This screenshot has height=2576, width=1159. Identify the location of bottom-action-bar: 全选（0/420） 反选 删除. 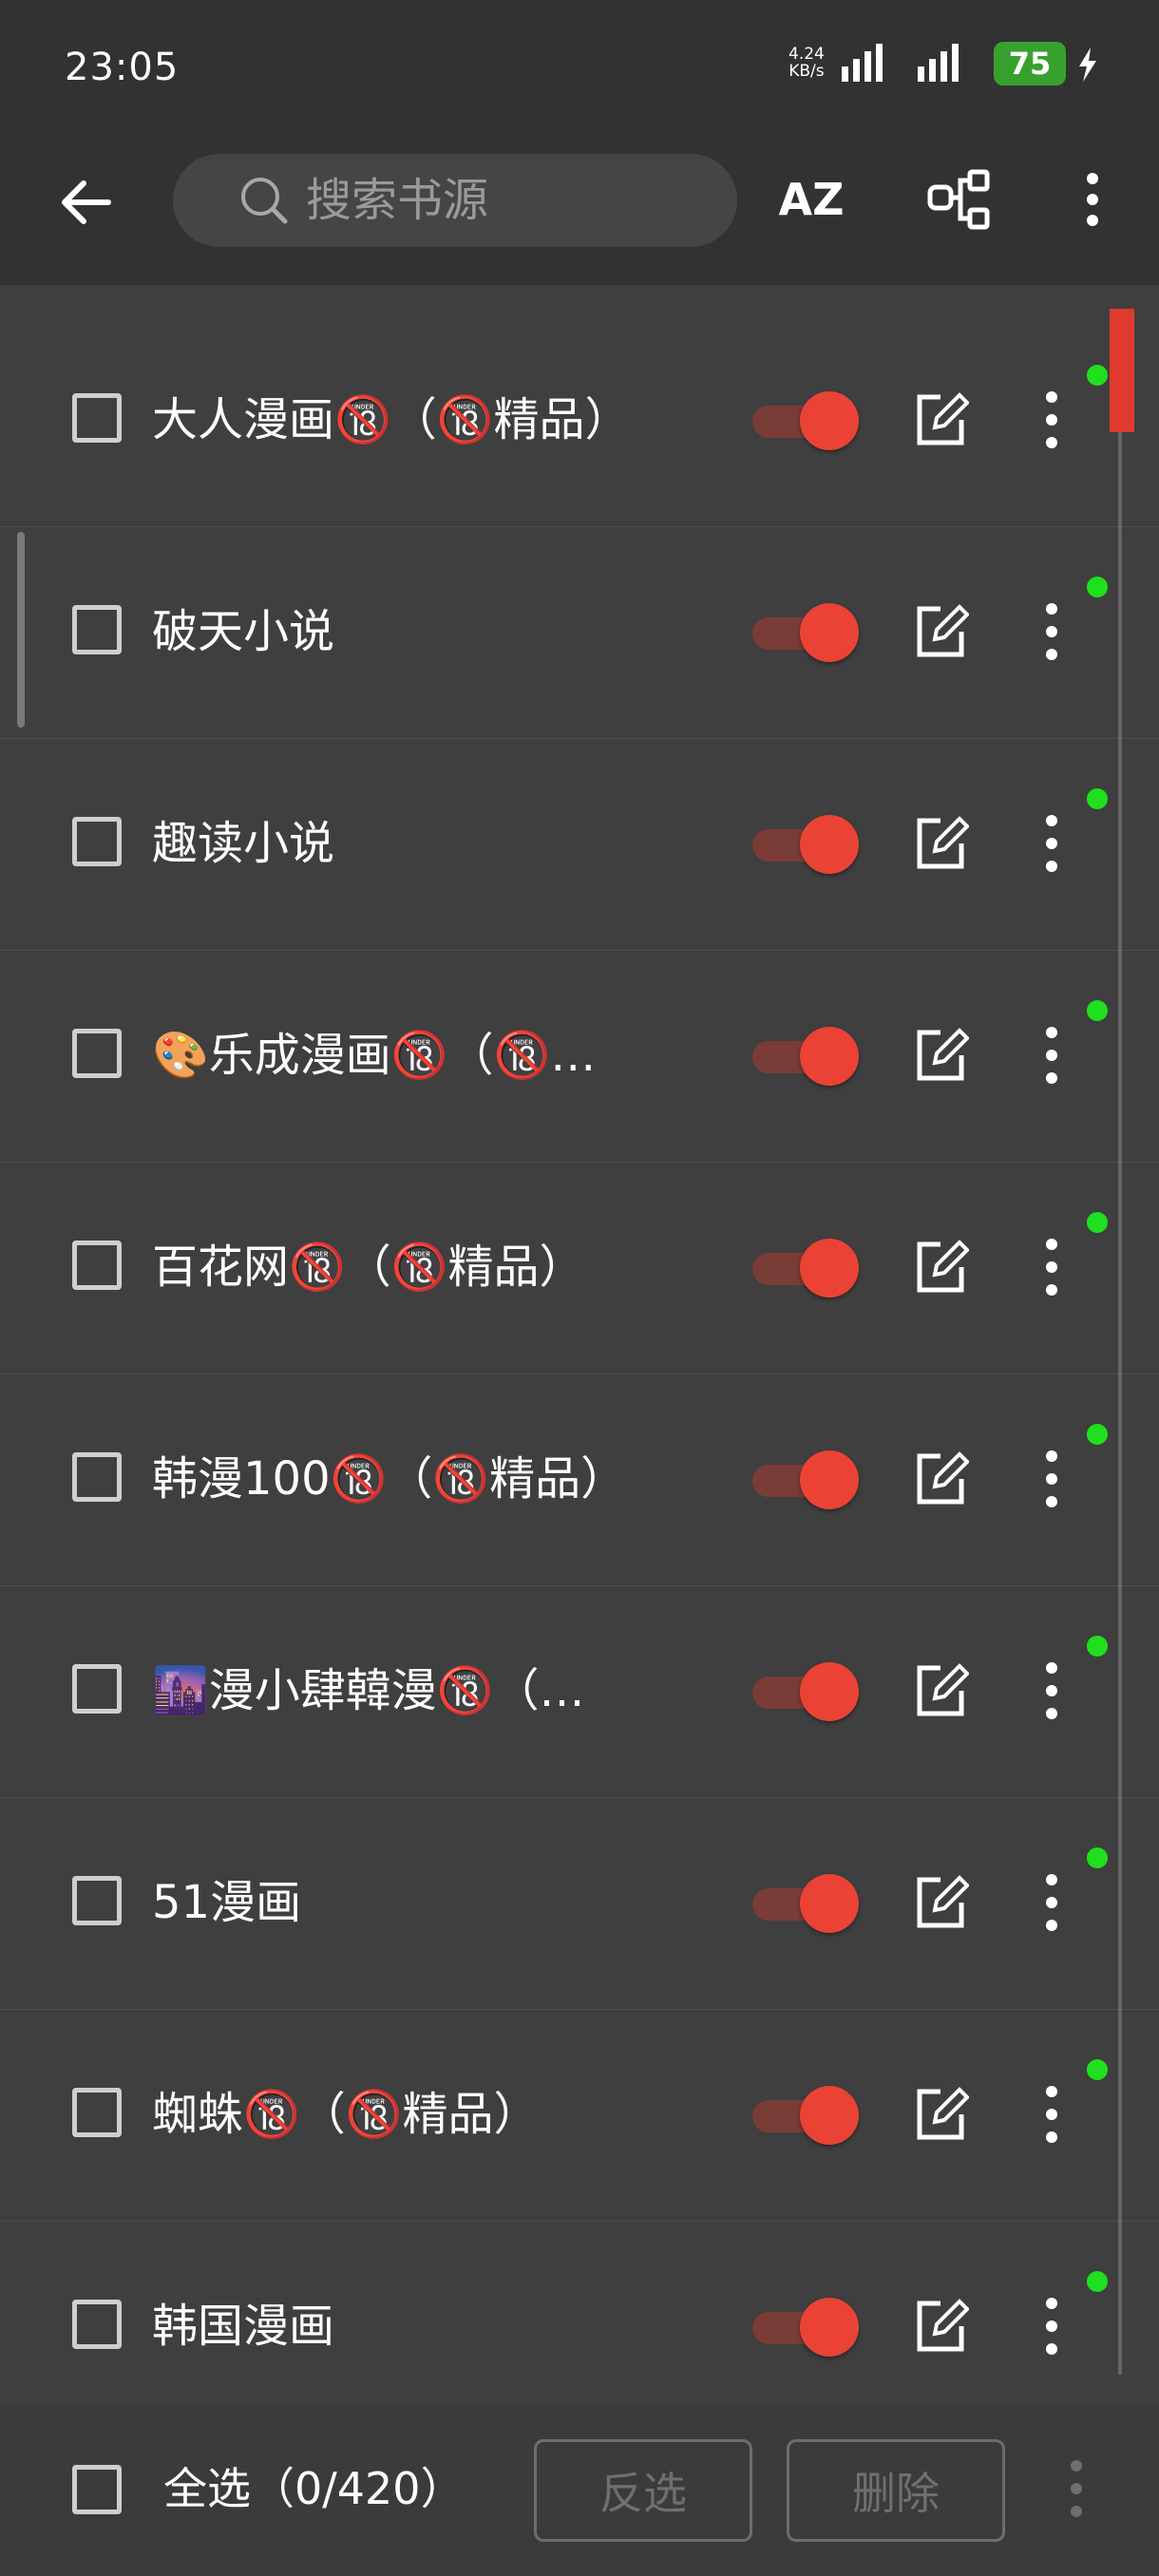
(579, 2489).